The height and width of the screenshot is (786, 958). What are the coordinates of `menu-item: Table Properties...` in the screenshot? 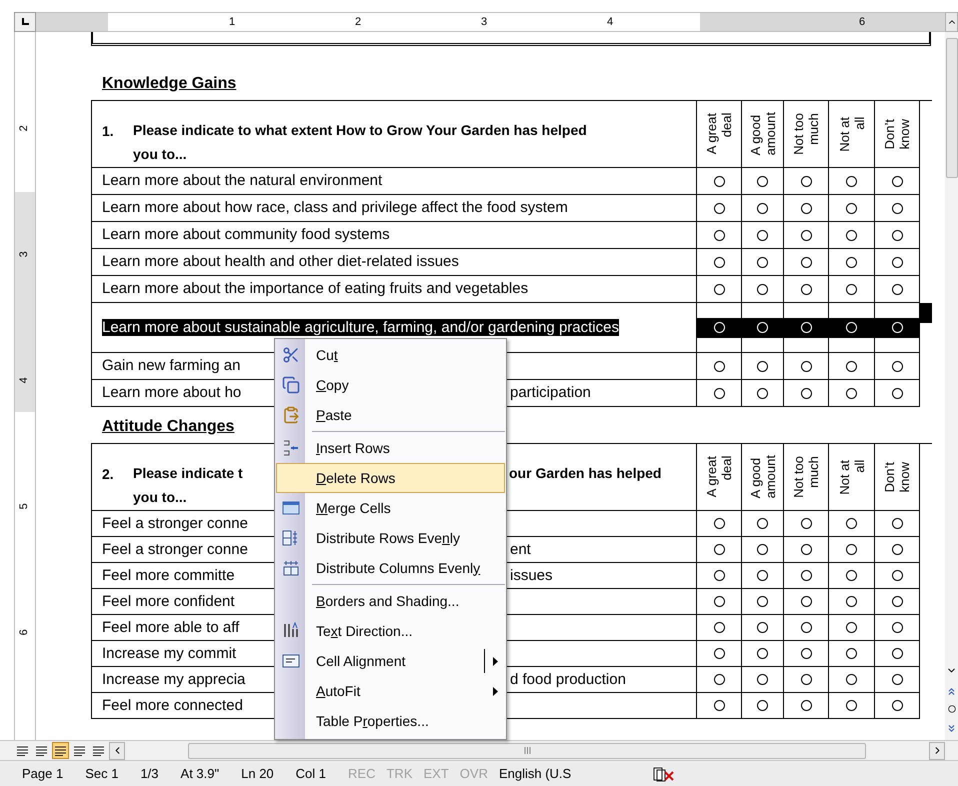 It's located at (390, 721).